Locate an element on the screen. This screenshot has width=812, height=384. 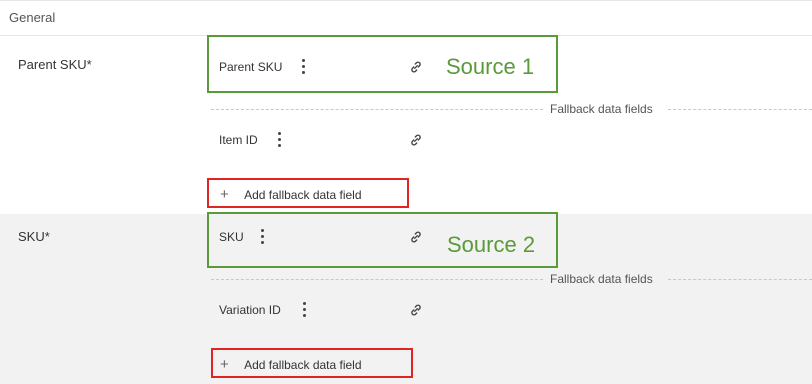
fallback-item-label: Item ID is located at coordinates (238, 140).